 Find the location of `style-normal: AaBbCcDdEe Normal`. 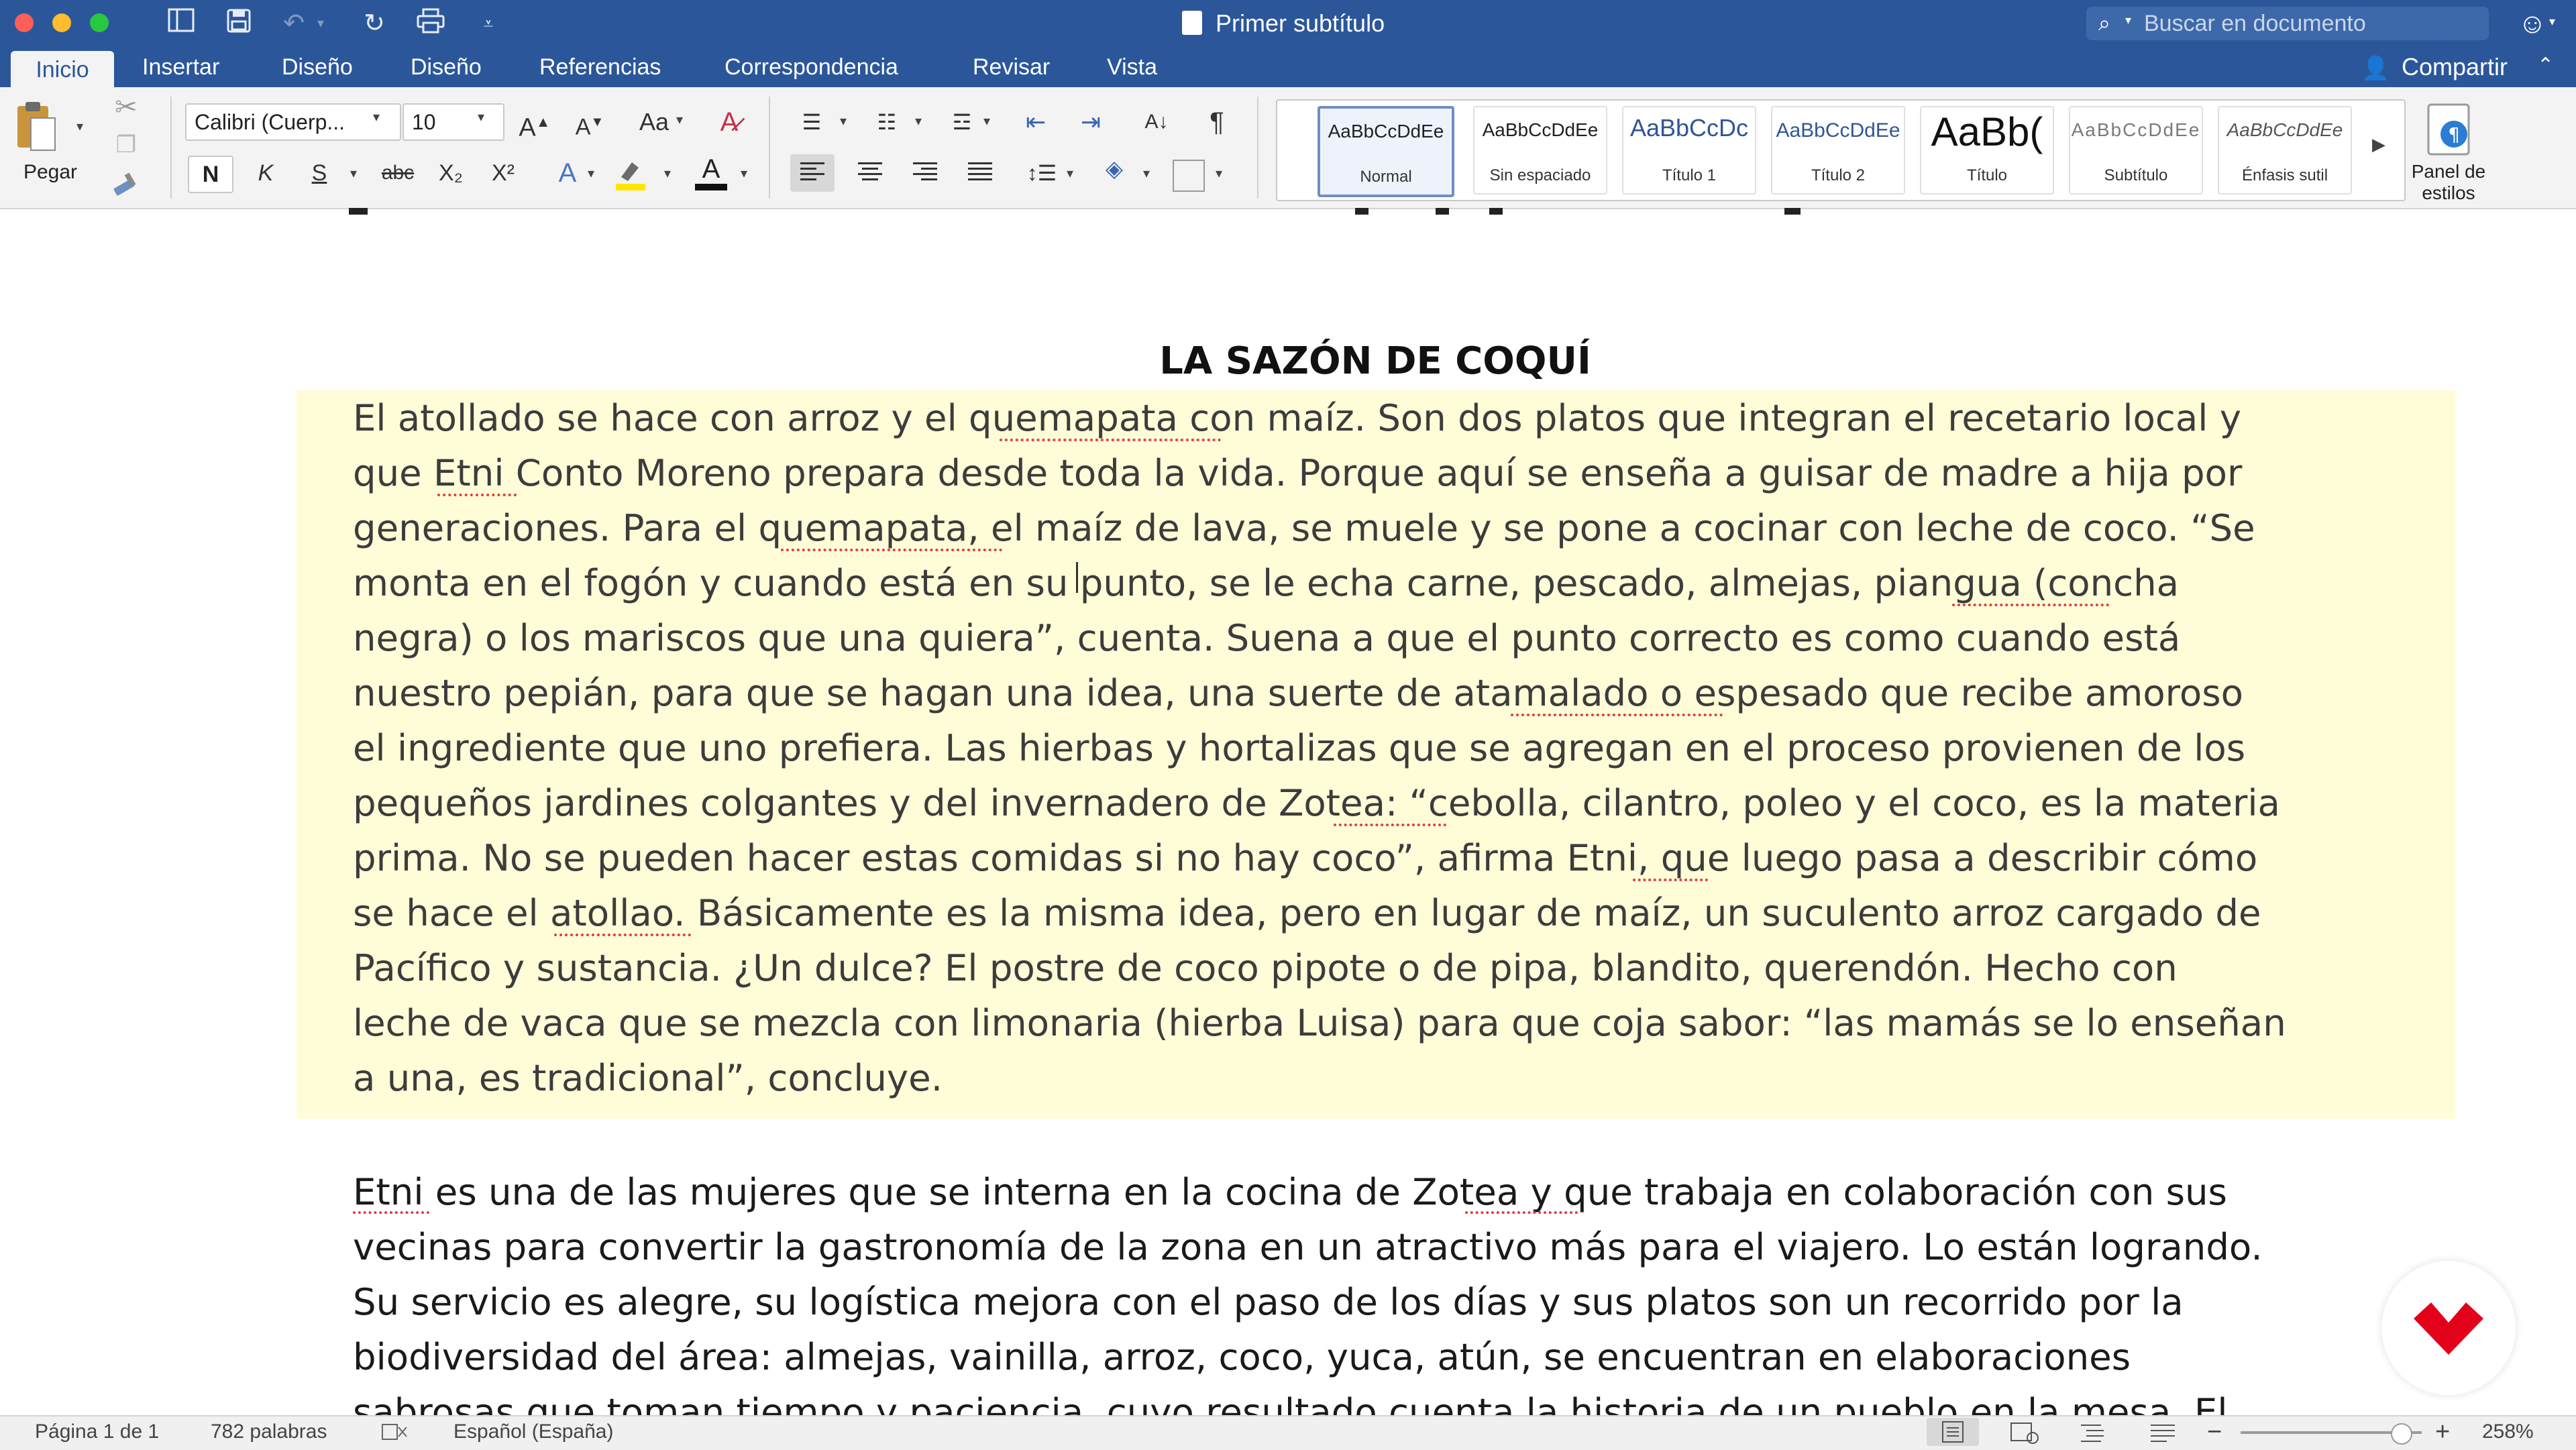

style-normal: AaBbCcDdEe Normal is located at coordinates (1386, 151).